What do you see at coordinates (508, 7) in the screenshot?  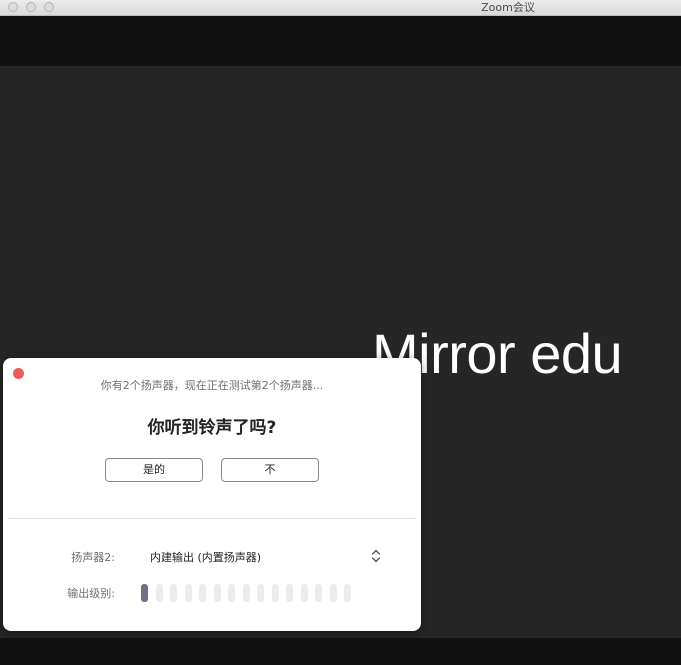 I see `window-title: Zoom会议` at bounding box center [508, 7].